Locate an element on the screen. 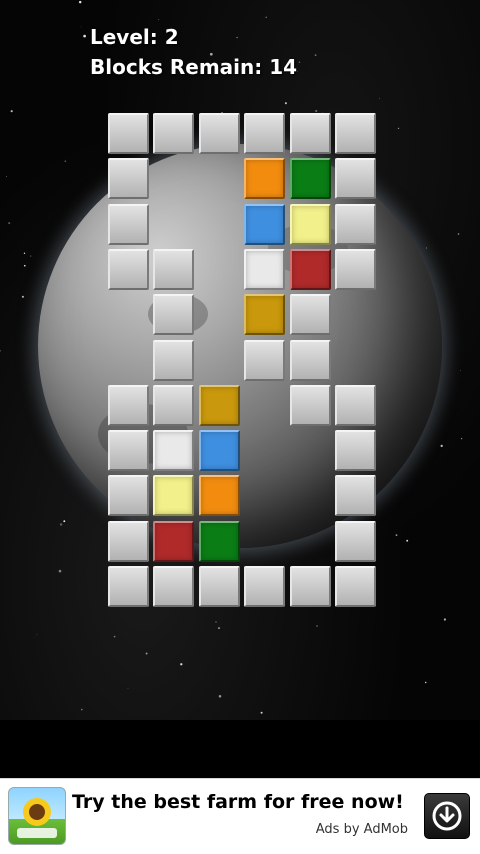  download-icon is located at coordinates (447, 816).